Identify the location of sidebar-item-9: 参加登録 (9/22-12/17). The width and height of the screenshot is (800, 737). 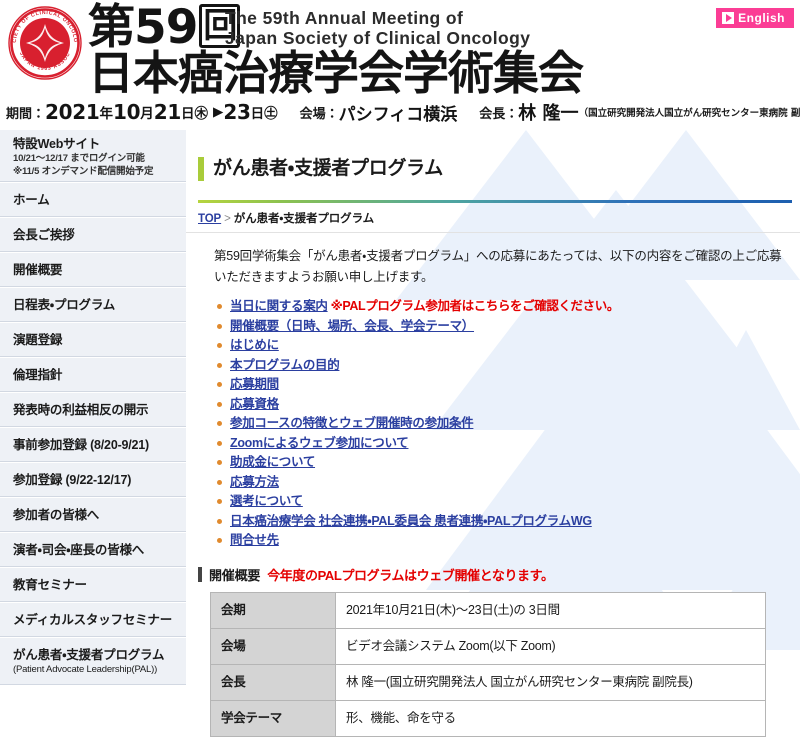
(93, 480).